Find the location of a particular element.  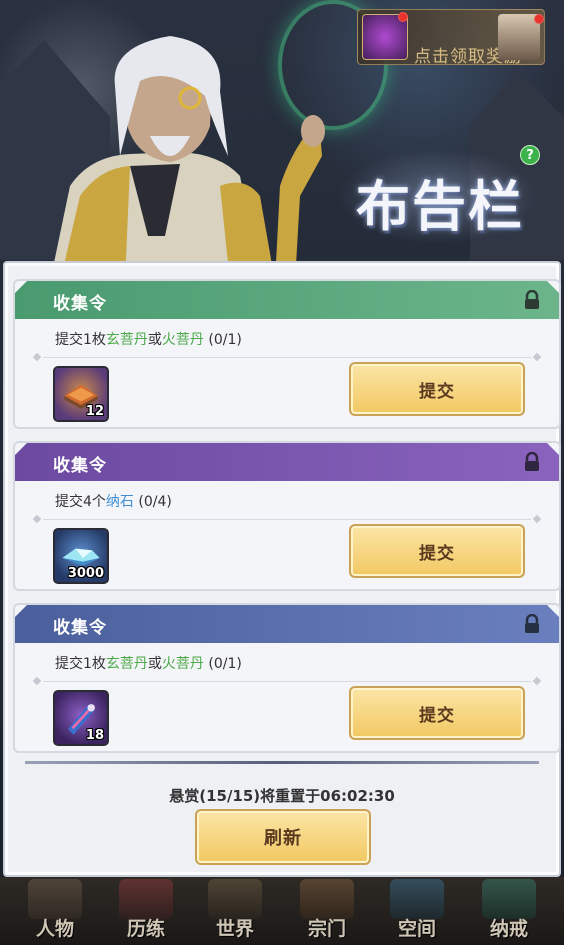

character-icon is located at coordinates (55, 899).